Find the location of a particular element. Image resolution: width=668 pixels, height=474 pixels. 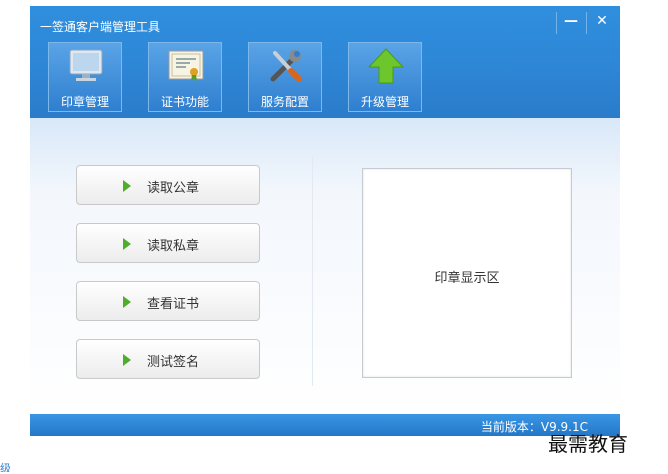

toolbar-seal-management: 印章管理 is located at coordinates (85, 77).